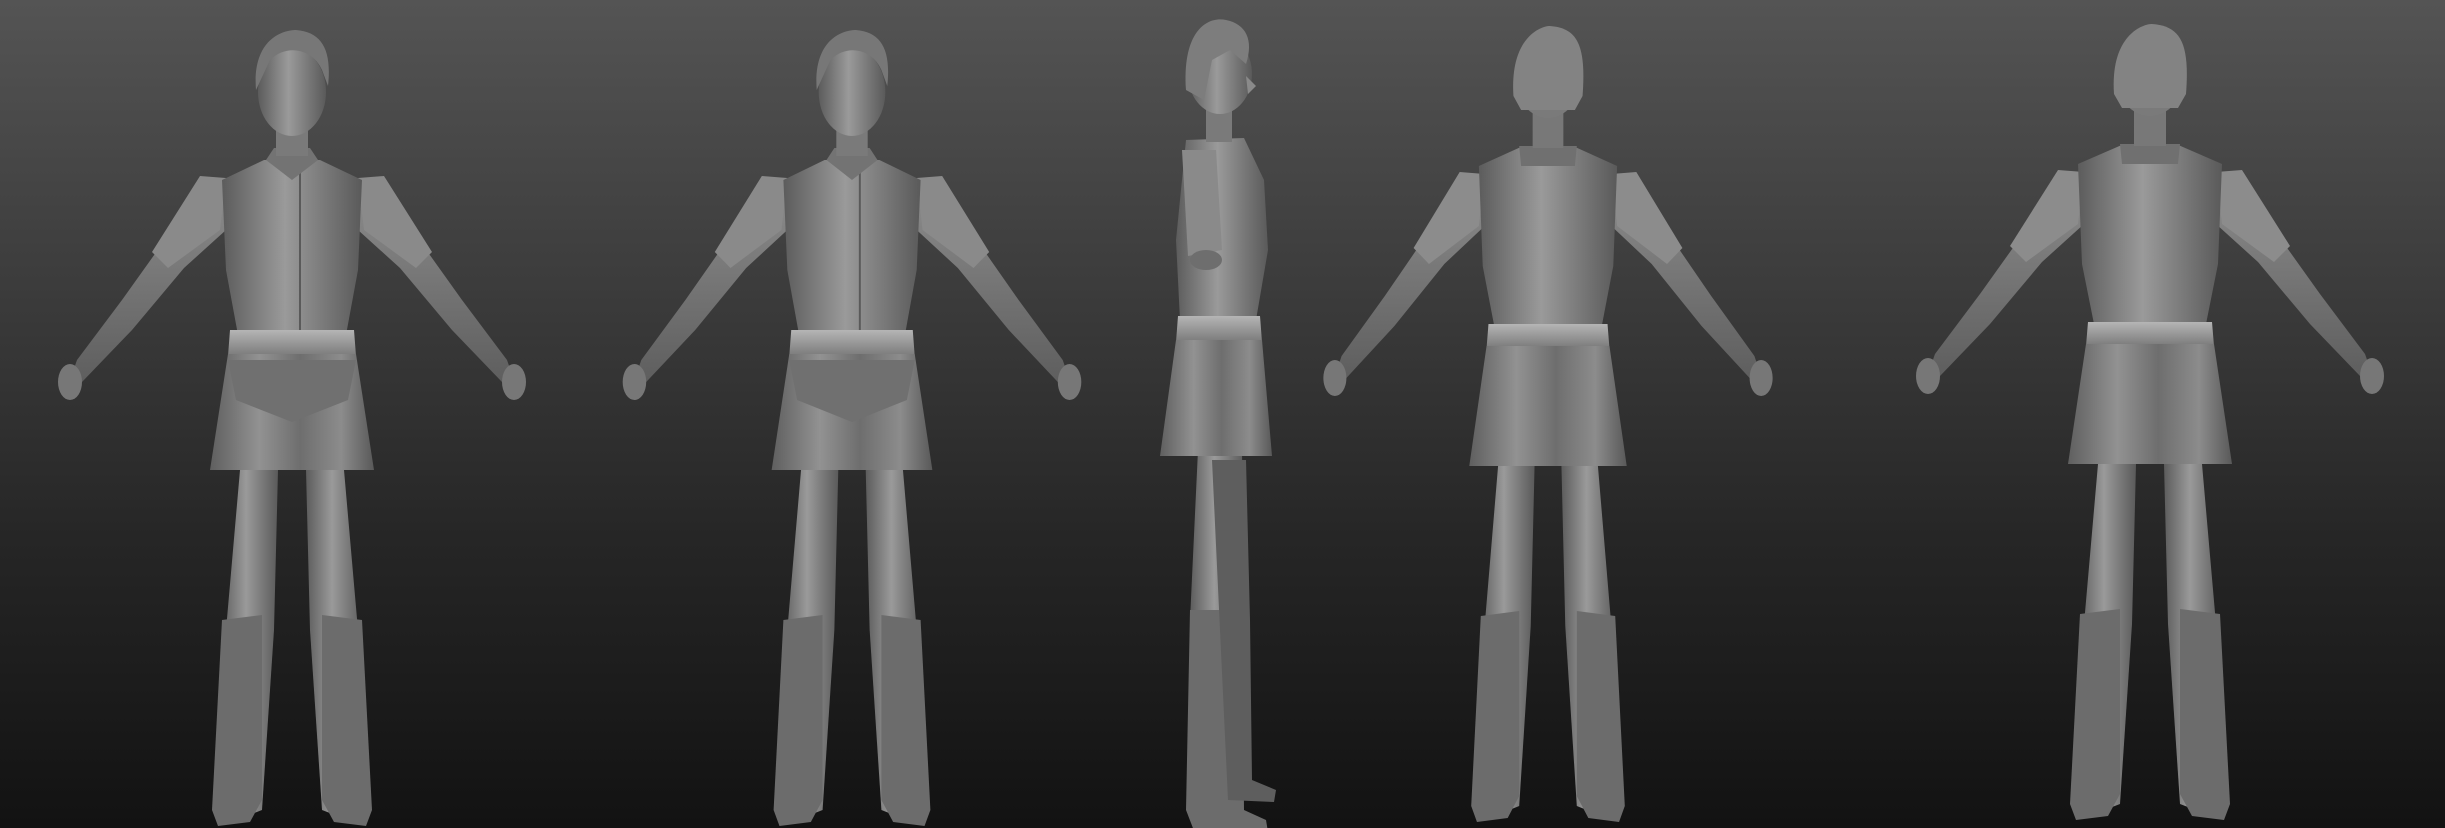 The width and height of the screenshot is (2445, 828). I want to click on figure-side-view, so click(1218, 423).